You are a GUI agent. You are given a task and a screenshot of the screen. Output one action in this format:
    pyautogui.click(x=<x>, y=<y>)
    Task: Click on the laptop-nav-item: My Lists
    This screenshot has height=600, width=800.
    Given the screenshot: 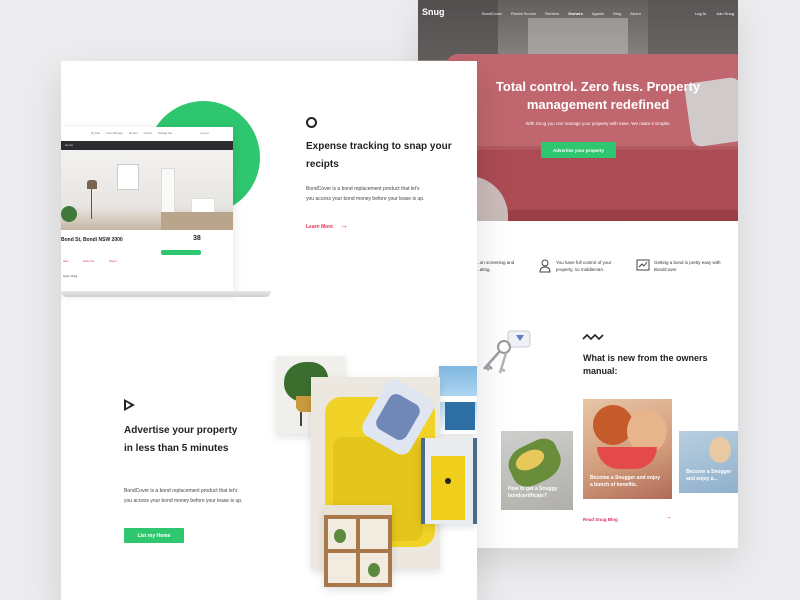 What is the action you would take?
    pyautogui.click(x=96, y=133)
    